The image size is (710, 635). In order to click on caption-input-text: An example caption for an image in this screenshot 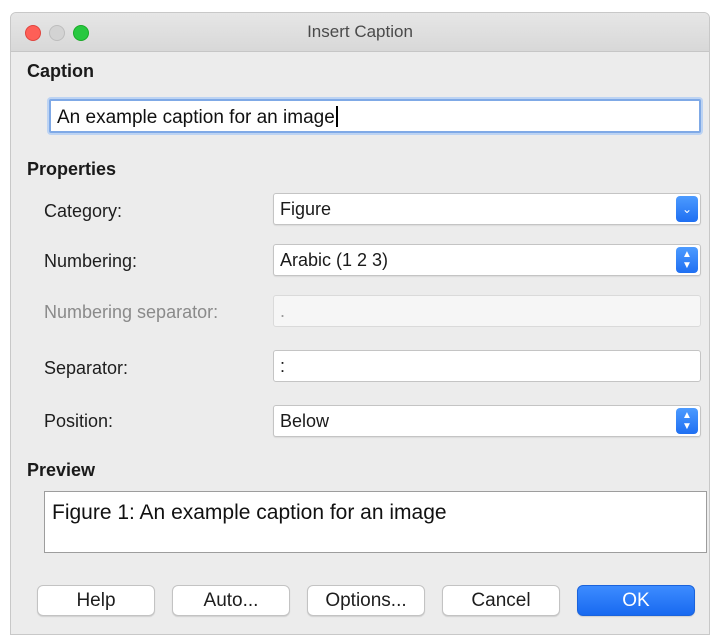, I will do `click(196, 117)`.